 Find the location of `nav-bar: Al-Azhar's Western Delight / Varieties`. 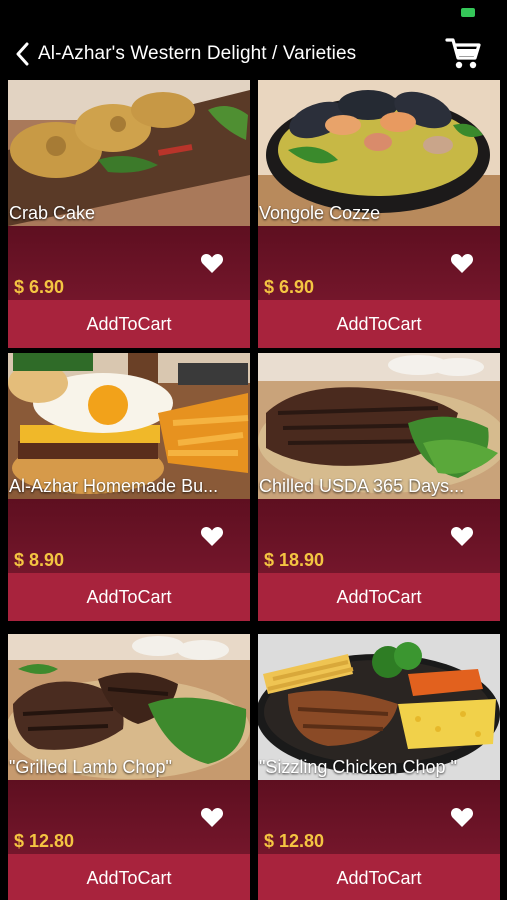

nav-bar: Al-Azhar's Western Delight / Varieties is located at coordinates (253, 54).